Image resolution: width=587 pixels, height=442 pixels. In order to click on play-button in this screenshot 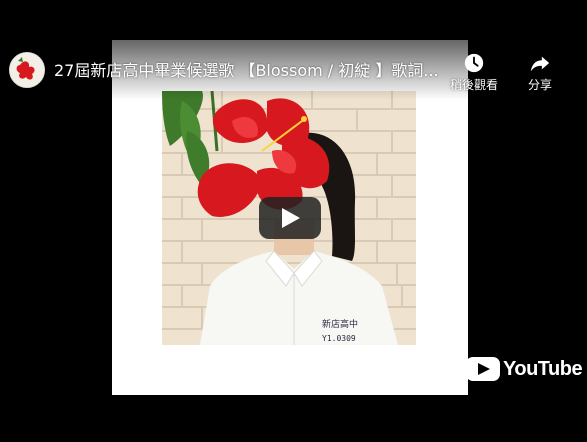, I will do `click(290, 218)`.